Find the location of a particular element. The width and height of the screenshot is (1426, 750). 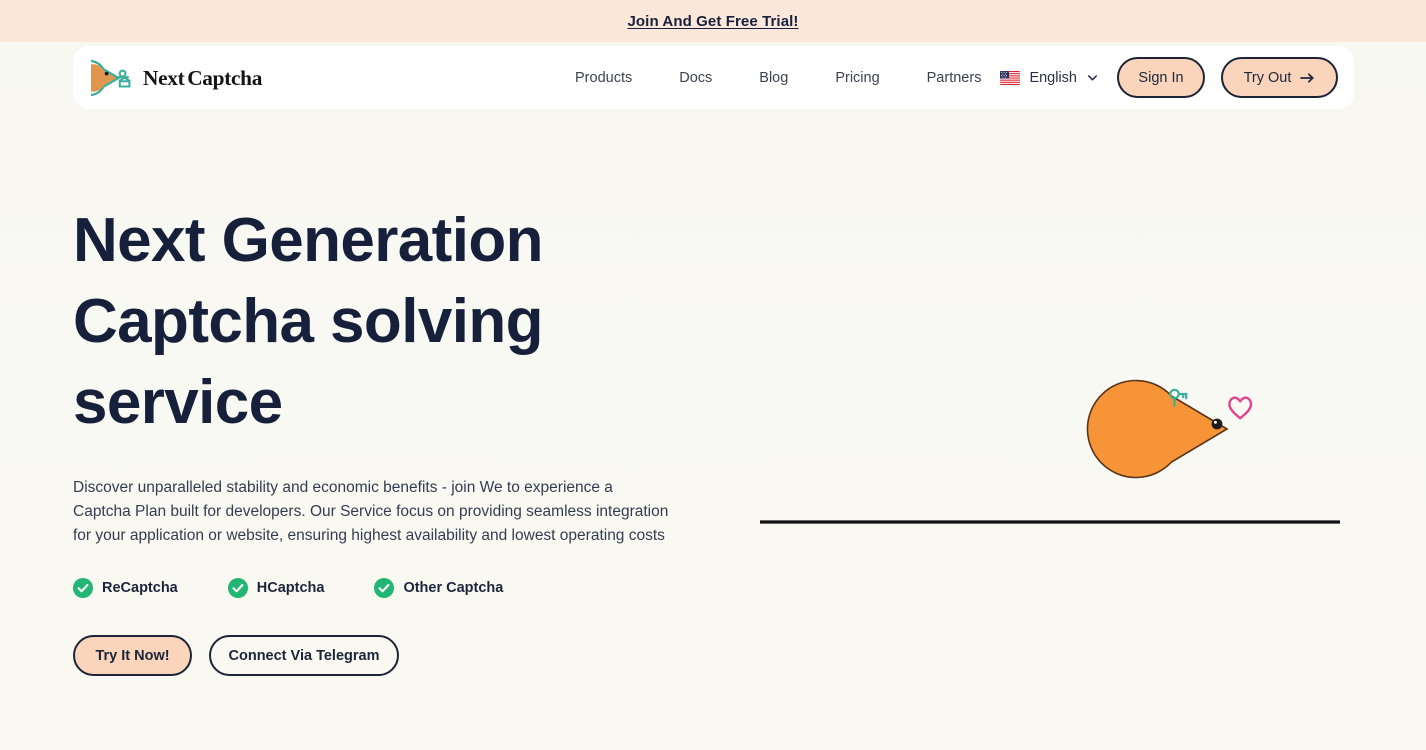

heart-outline-icon is located at coordinates (1240, 408).